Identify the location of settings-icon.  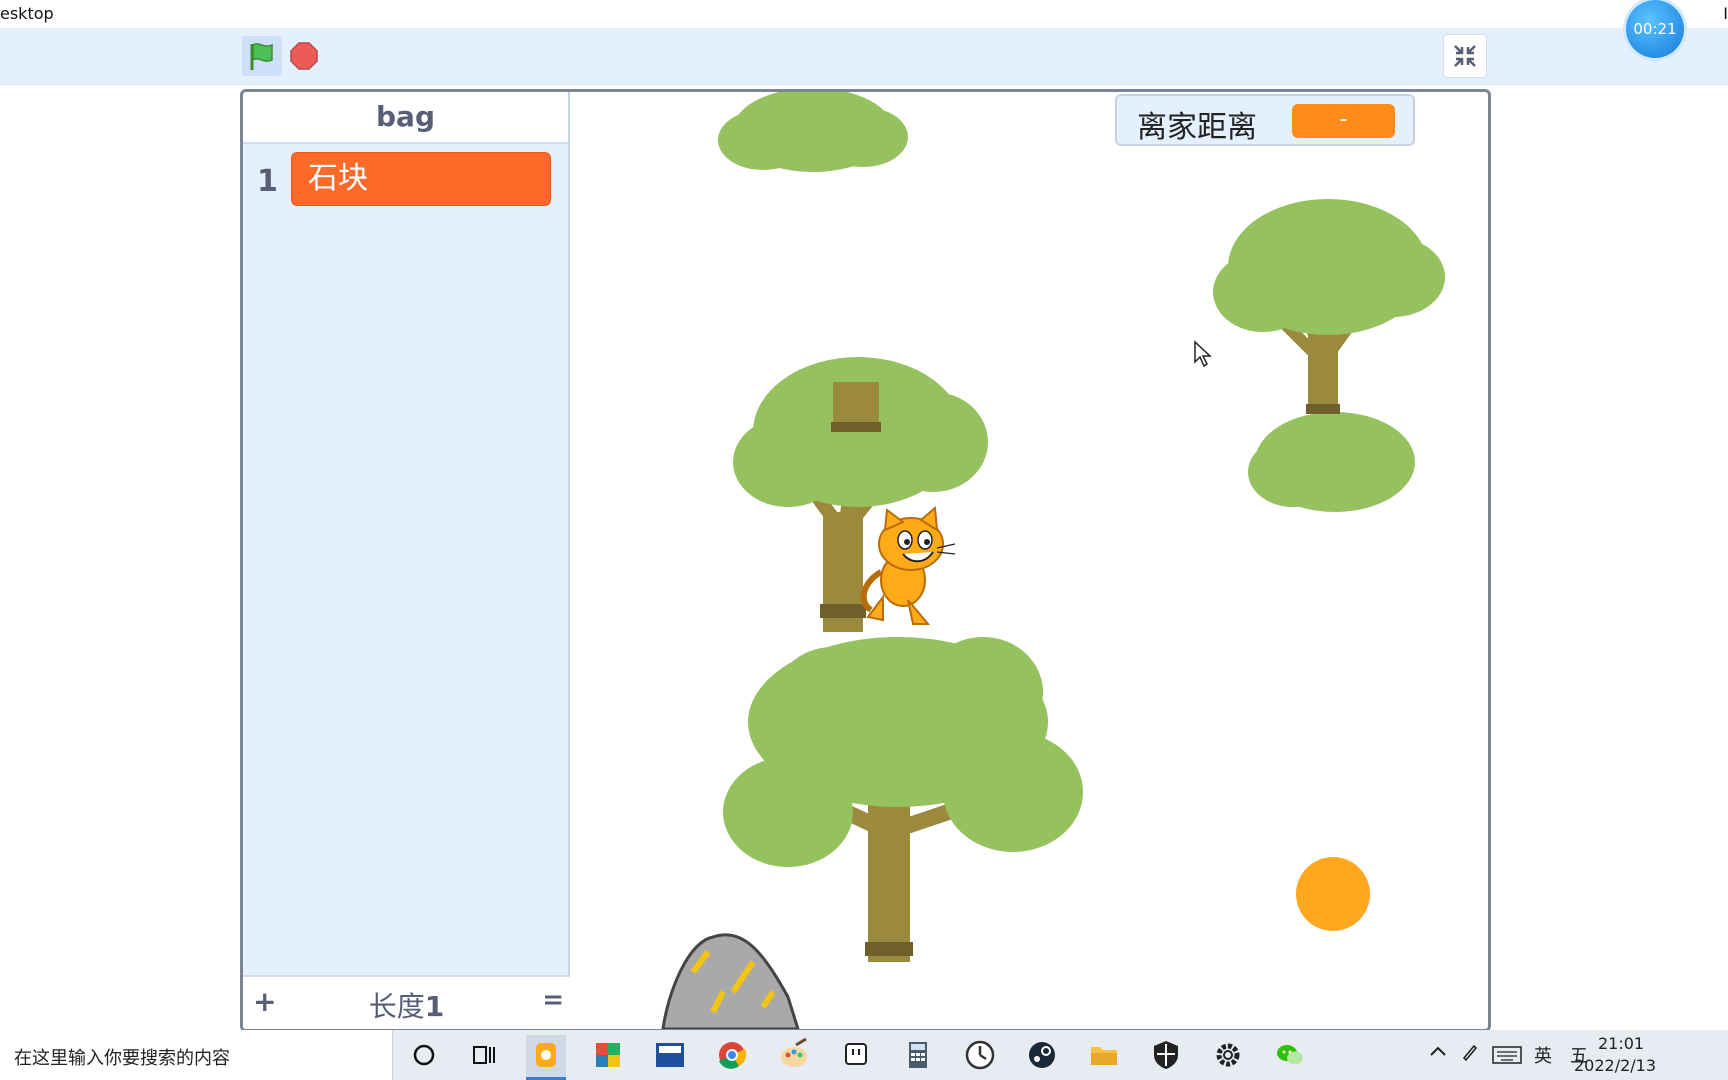
(1228, 1055).